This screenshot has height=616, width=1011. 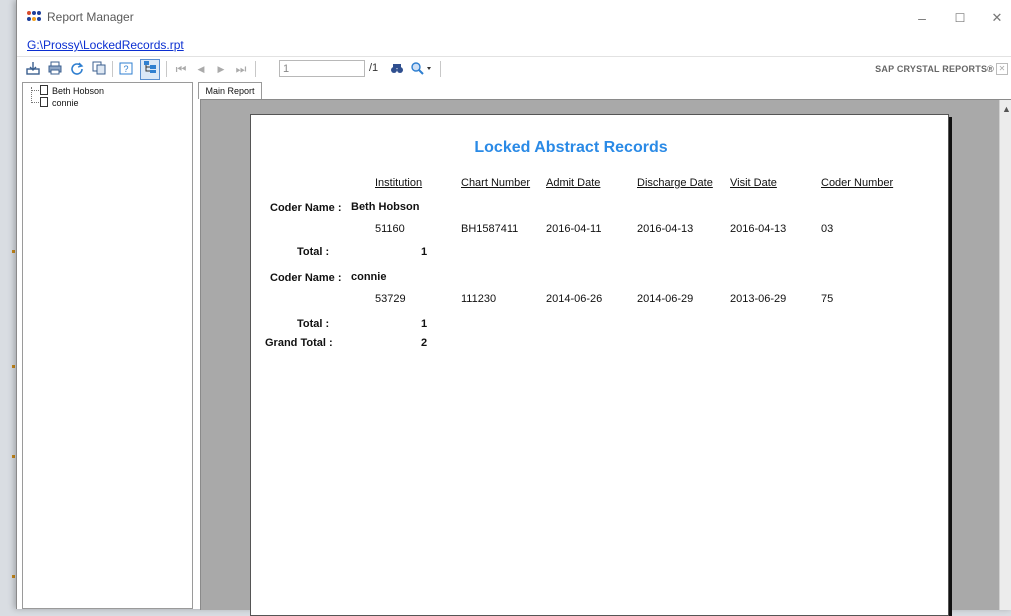 I want to click on background-window-edge, so click(x=8, y=304).